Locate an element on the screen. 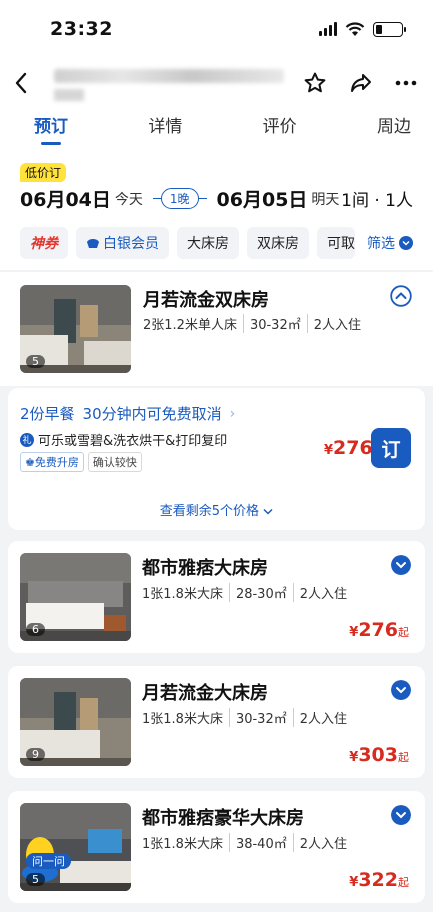 This screenshot has width=433, height=912. offer-perk: 礼 可乐或雪碧&洗衣烘干&打印复印 is located at coordinates (123, 439).